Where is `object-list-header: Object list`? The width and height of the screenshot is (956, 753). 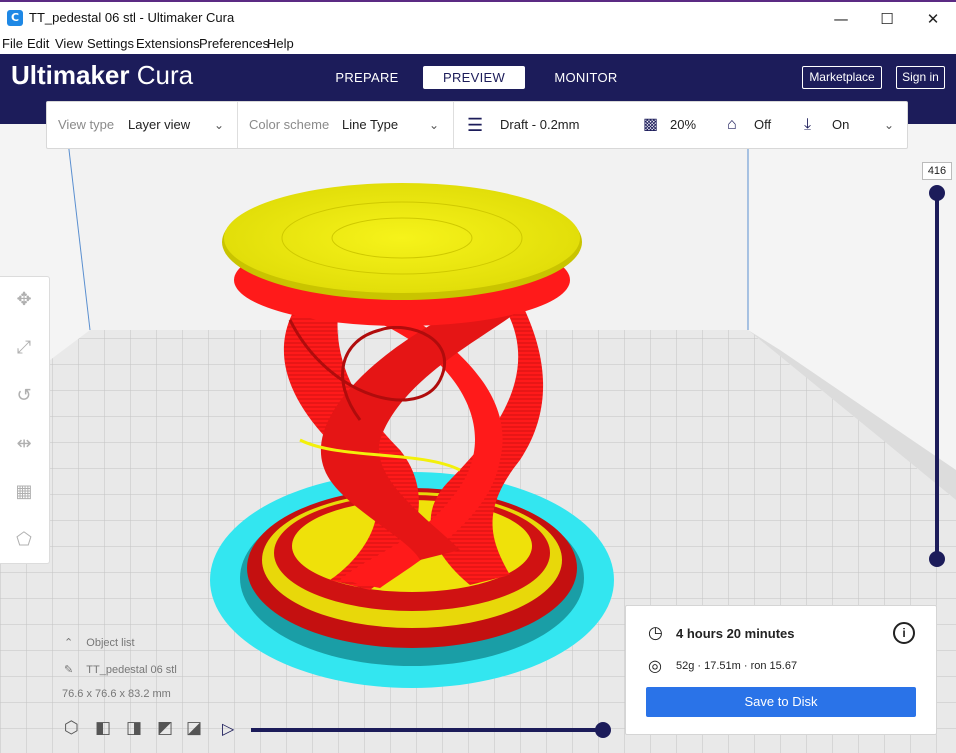 object-list-header: Object list is located at coordinates (110, 643).